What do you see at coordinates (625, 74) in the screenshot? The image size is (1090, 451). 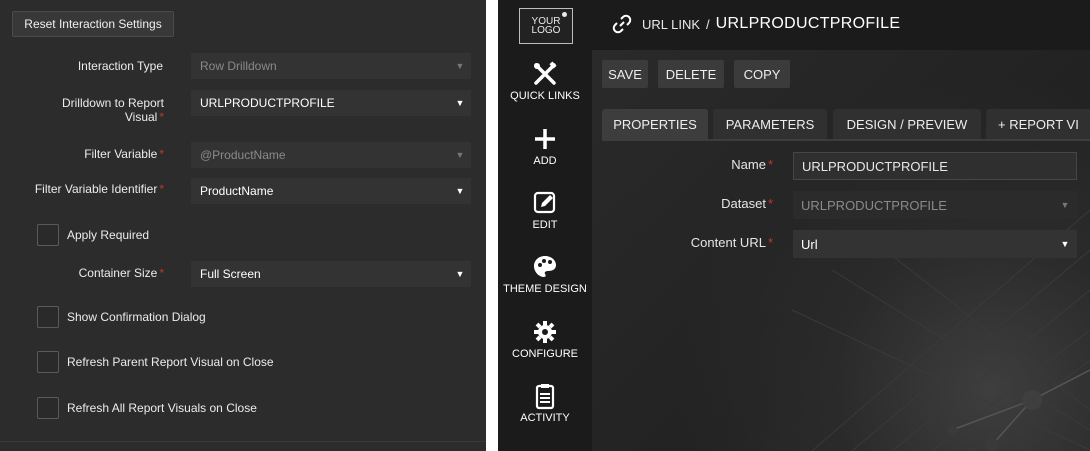 I see `save-button: SAVE` at bounding box center [625, 74].